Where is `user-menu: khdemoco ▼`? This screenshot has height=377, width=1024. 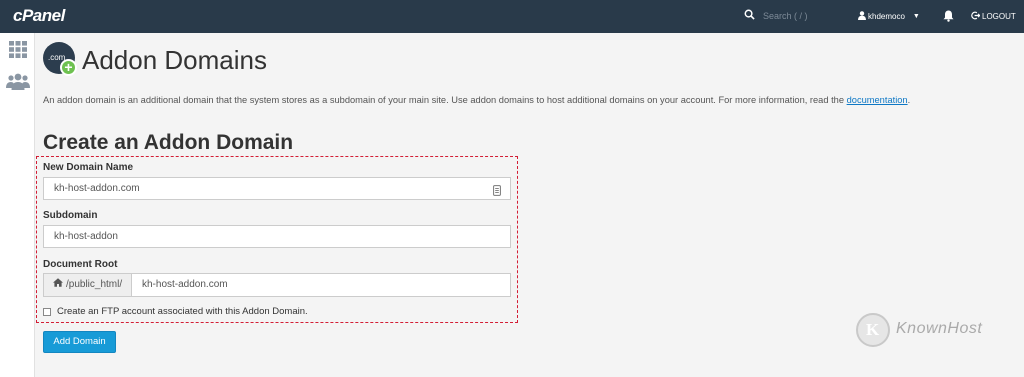
user-menu: khdemoco ▼ is located at coordinates (889, 16).